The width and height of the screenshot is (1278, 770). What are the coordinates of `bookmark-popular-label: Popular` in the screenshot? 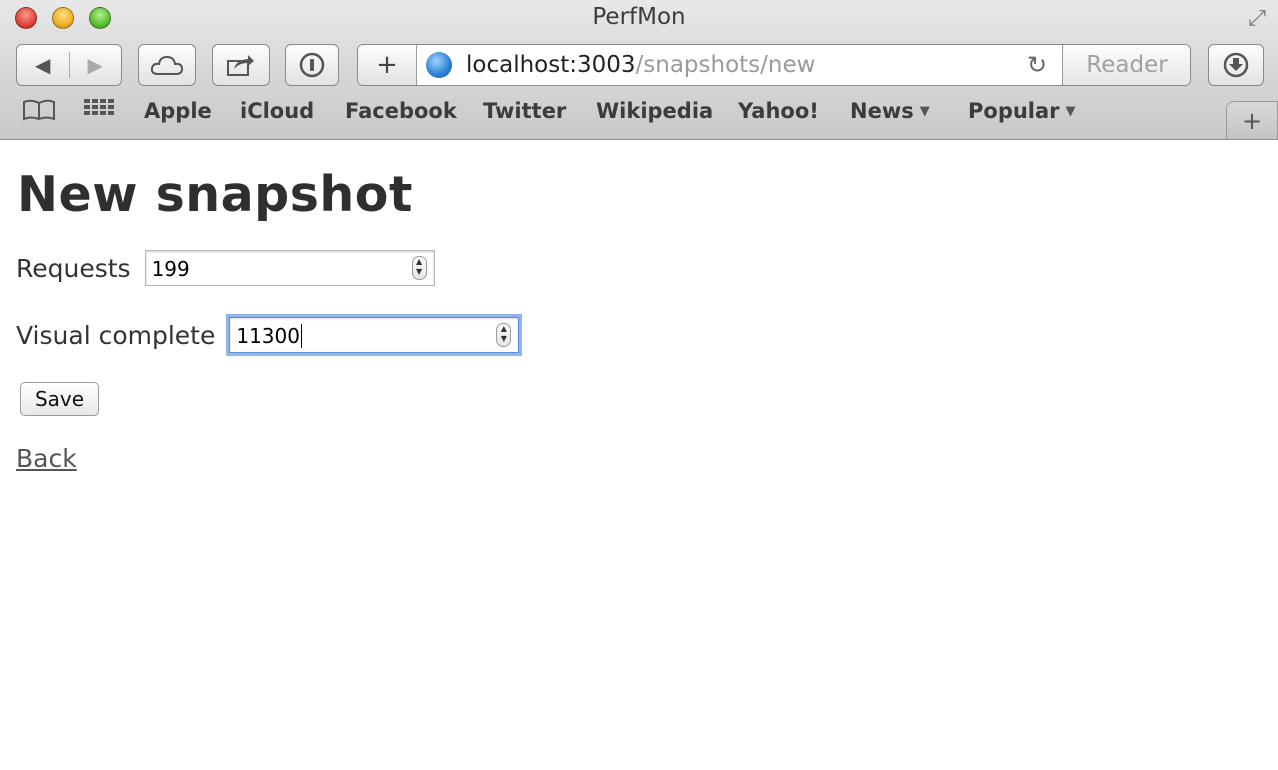 It's located at (1014, 111).